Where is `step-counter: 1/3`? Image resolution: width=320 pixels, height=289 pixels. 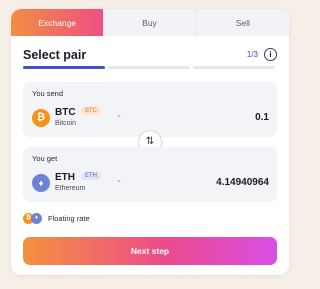
step-counter: 1/3 is located at coordinates (252, 54).